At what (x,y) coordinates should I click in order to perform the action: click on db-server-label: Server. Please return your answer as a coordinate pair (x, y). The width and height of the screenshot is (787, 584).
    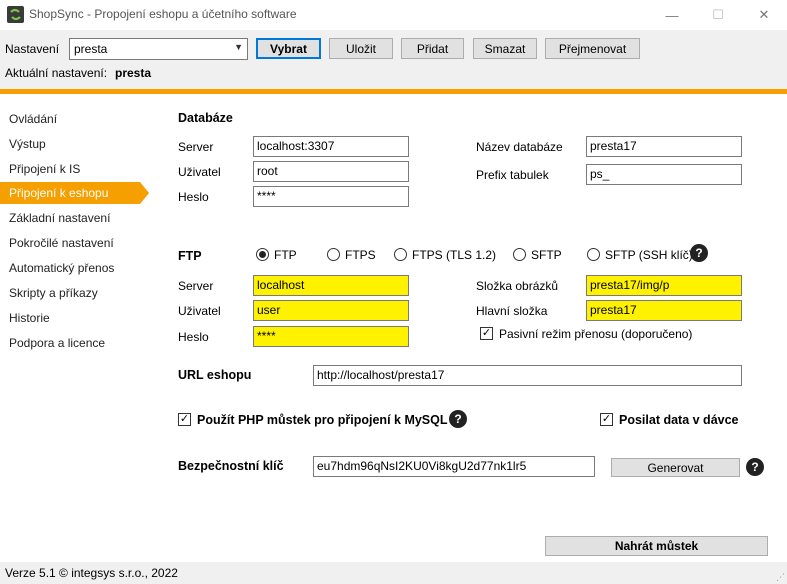
    Looking at the image, I should click on (196, 147).